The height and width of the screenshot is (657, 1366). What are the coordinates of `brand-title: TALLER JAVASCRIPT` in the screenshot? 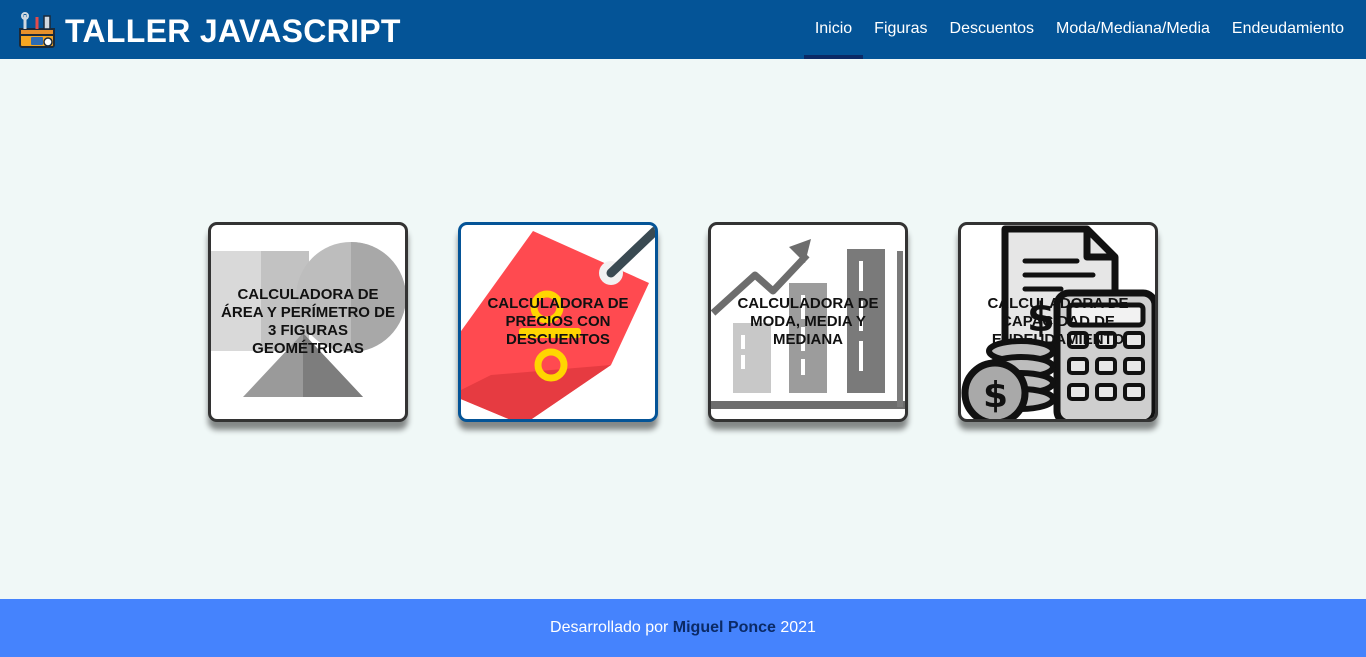 It's located at (233, 31).